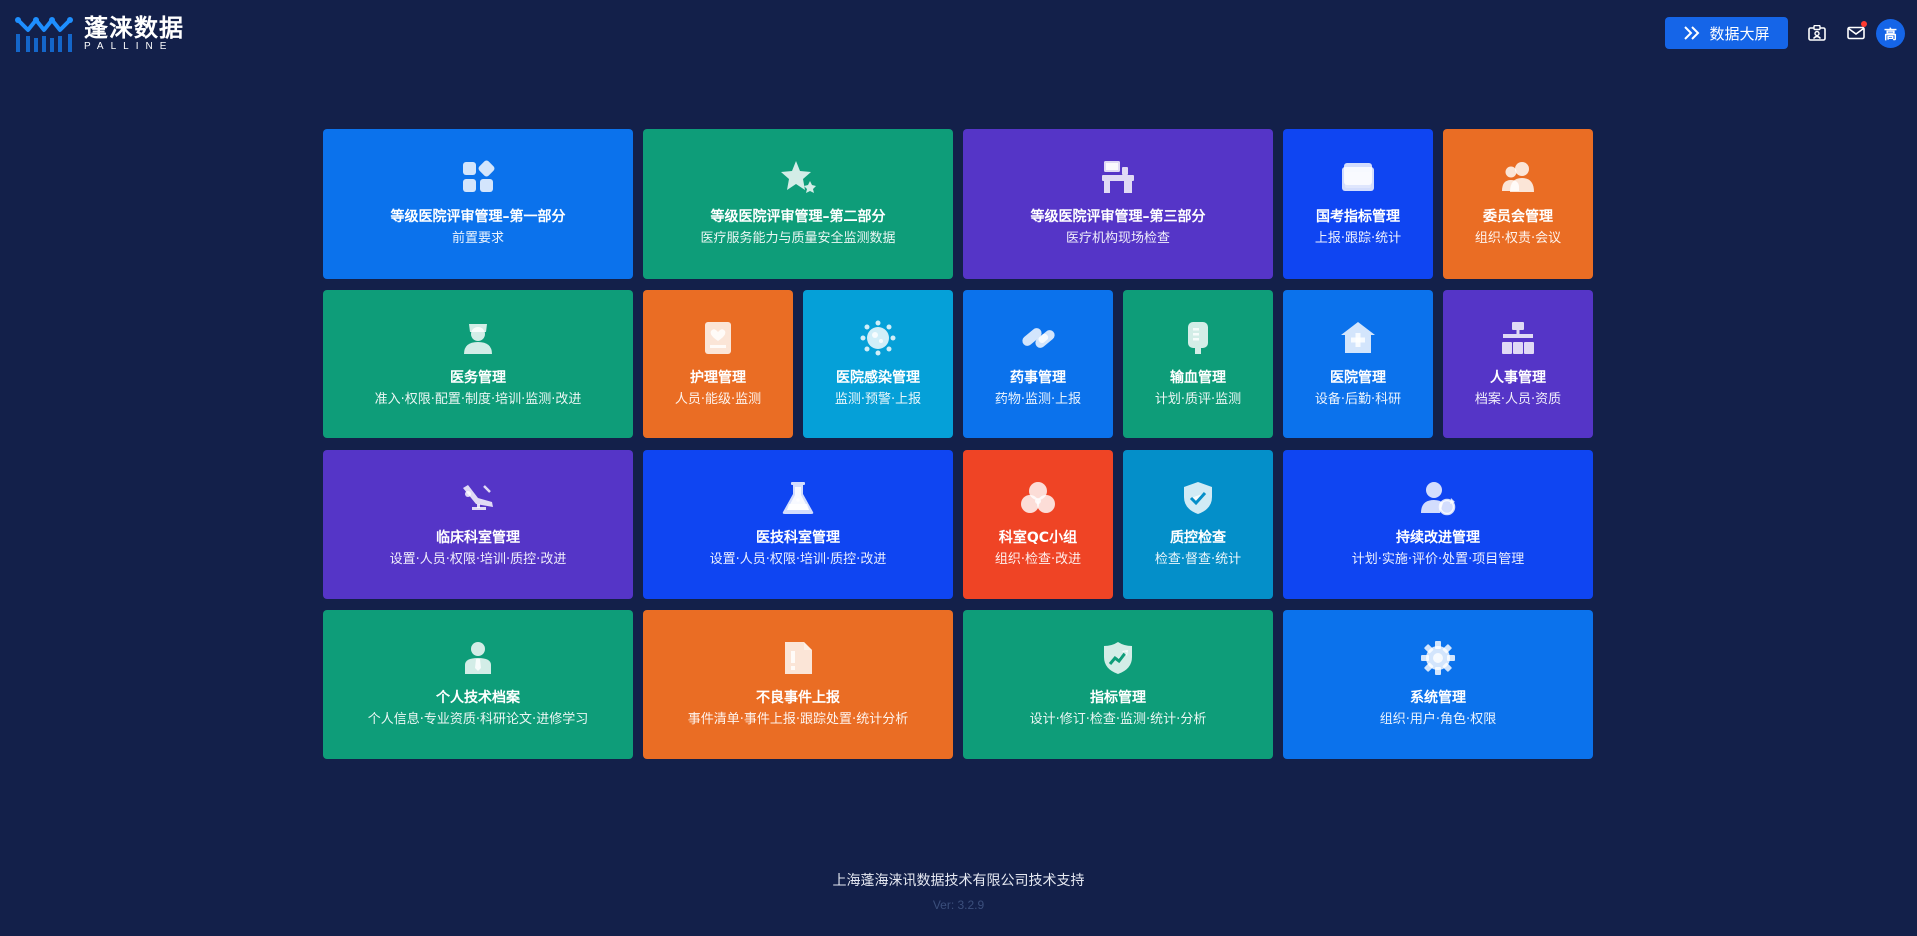  What do you see at coordinates (1038, 378) in the screenshot?
I see `tile-title: 药事管理` at bounding box center [1038, 378].